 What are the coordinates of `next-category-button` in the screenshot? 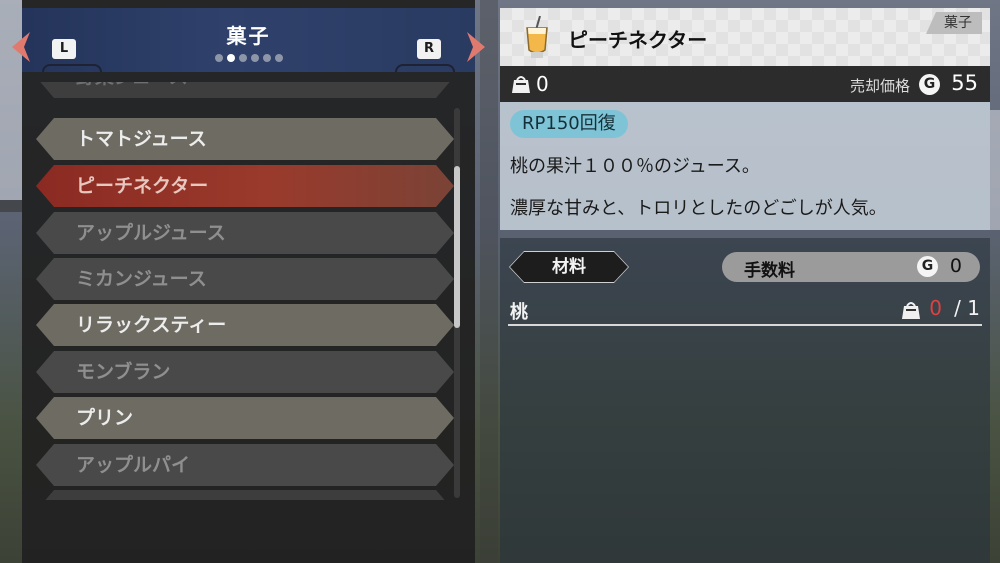 It's located at (476, 47).